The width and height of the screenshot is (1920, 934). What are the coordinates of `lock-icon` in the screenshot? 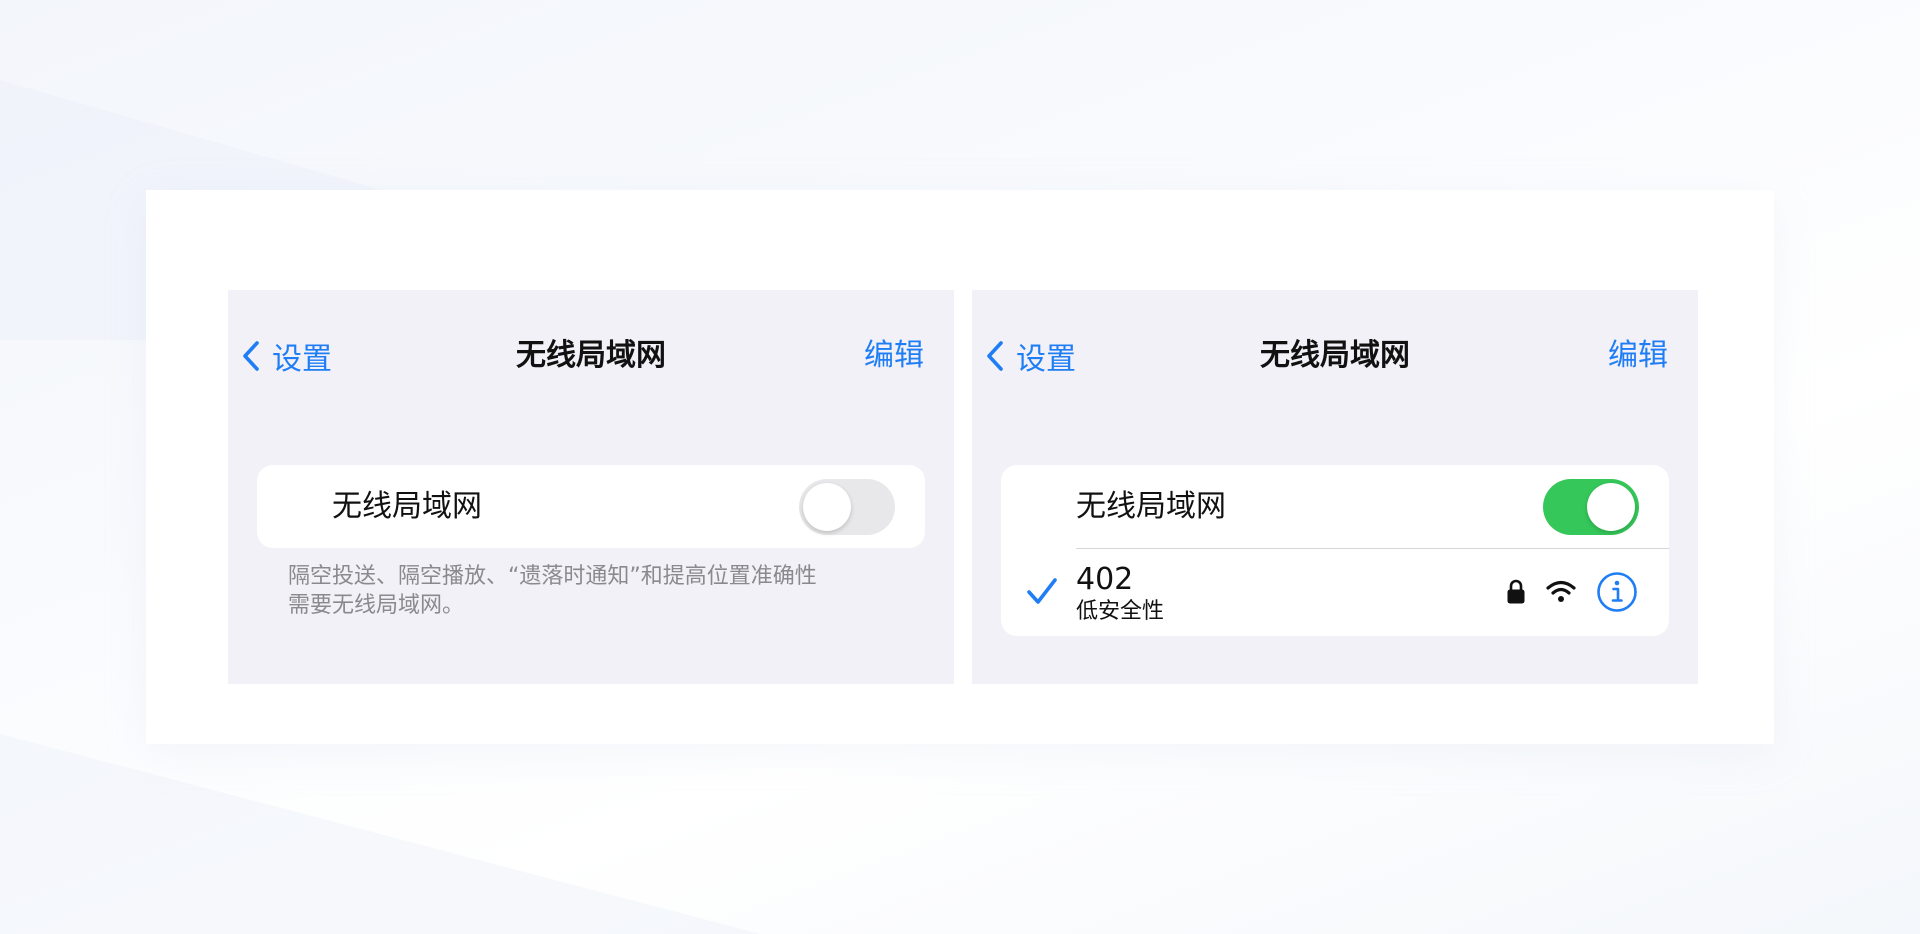 It's located at (1516, 594).